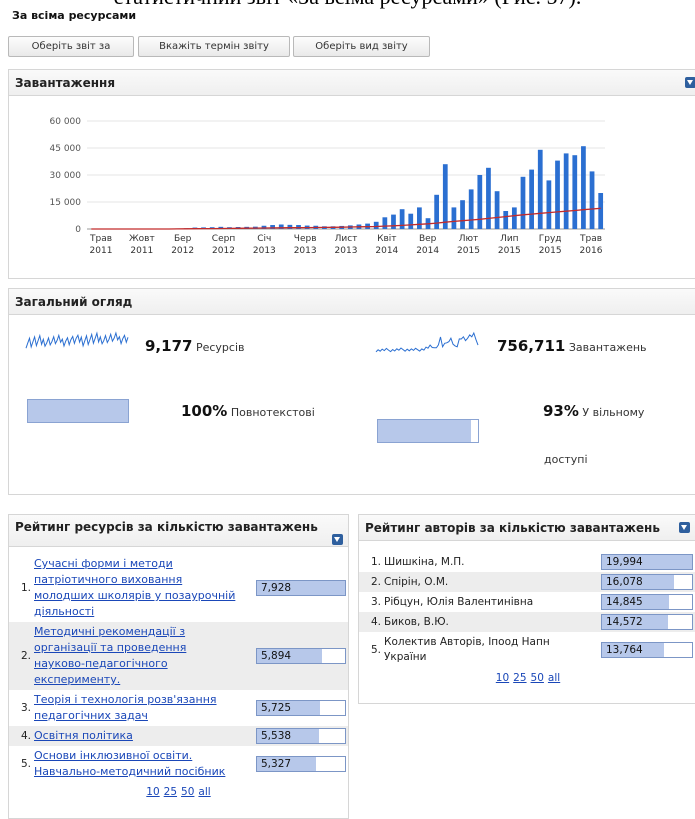  I want to click on rating-title-line: експерименту., so click(145, 680).